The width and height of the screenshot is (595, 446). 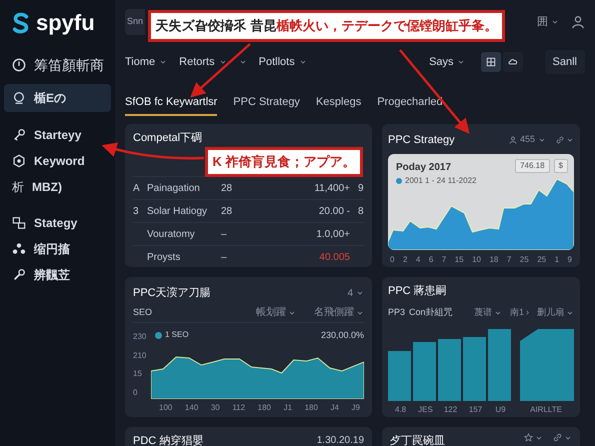 I want to click on axis-label: J4, so click(x=334, y=408).